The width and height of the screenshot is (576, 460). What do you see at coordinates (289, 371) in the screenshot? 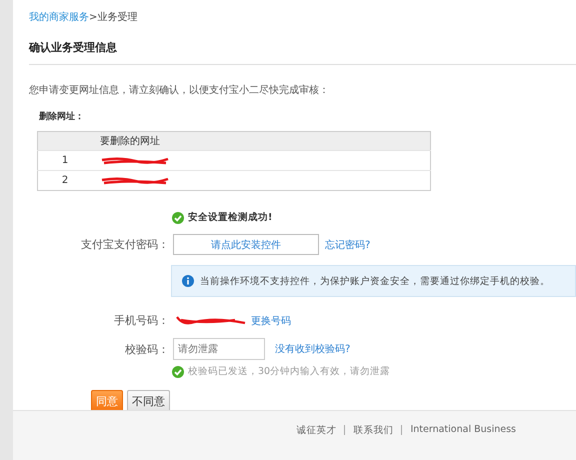
I see `hint-text: 校验码已发送，30分钟内输入有效，请勿泄露` at bounding box center [289, 371].